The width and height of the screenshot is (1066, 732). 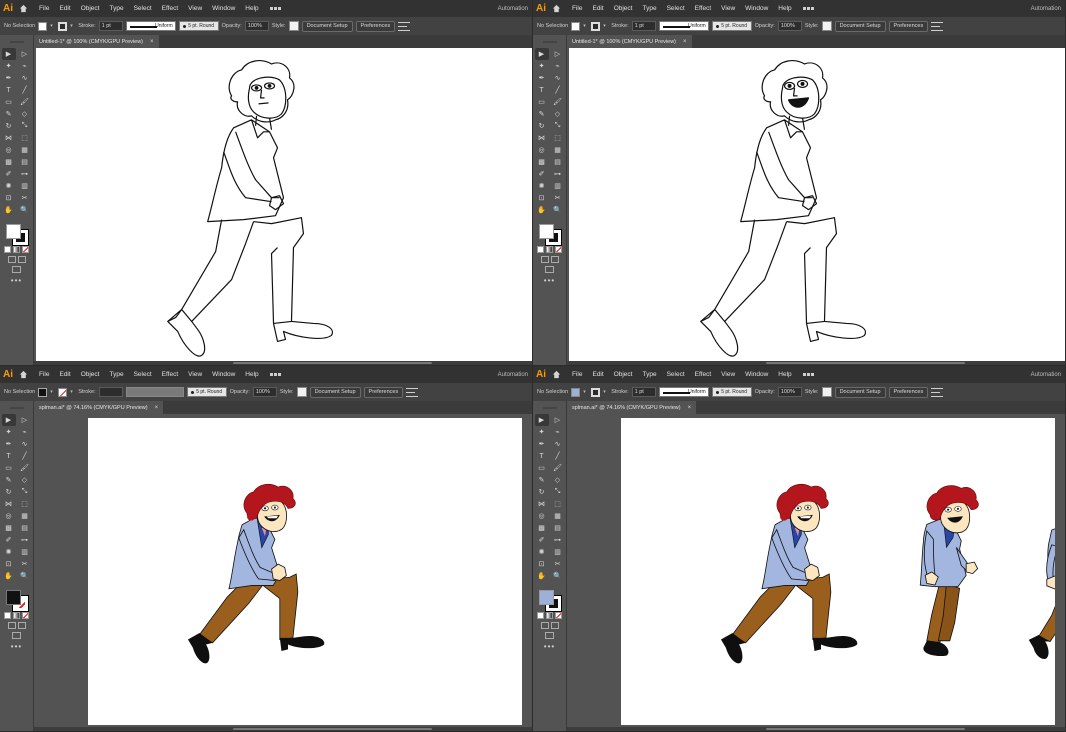 What do you see at coordinates (542, 576) in the screenshot?
I see `hand-tool-icon: ✋` at bounding box center [542, 576].